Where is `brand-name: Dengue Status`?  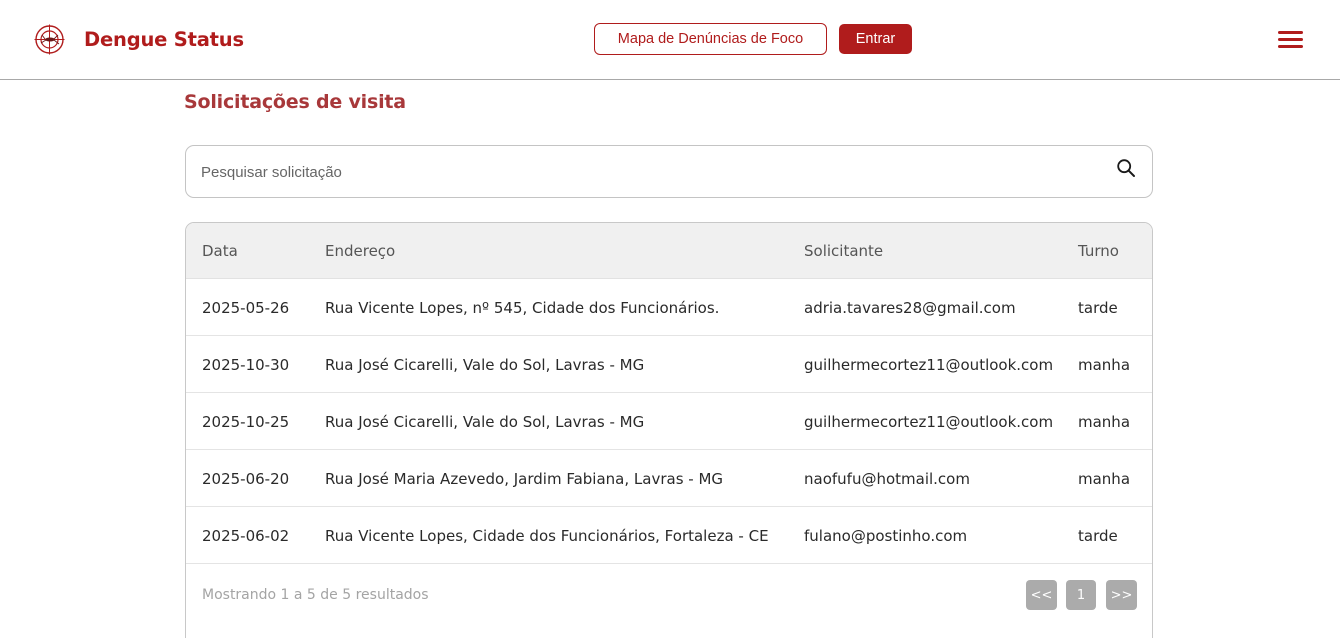
brand-name: Dengue Status is located at coordinates (164, 39).